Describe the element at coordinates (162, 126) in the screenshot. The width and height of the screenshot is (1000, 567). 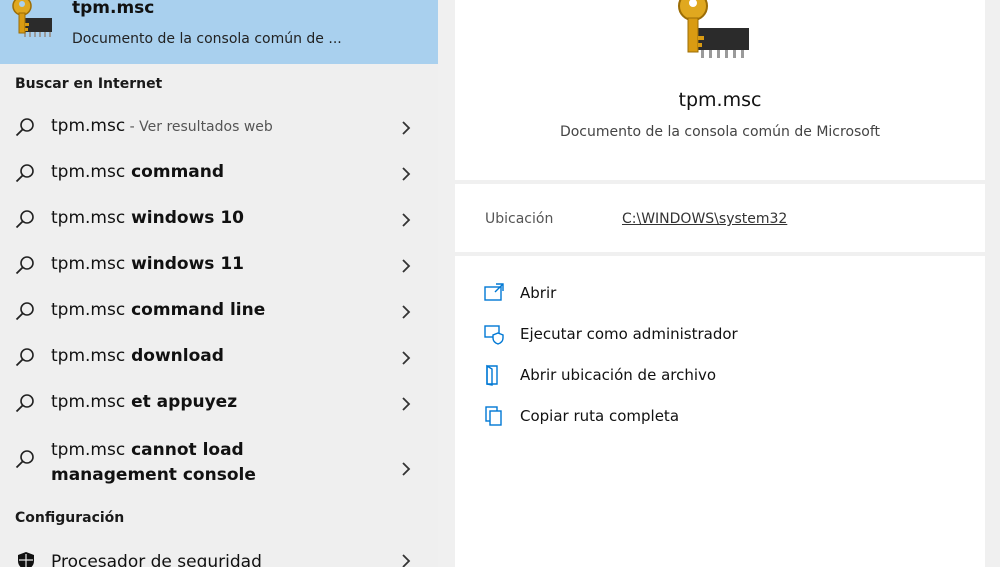
I see `web-result-label: tpm.msc - Ver resultados web` at that location.